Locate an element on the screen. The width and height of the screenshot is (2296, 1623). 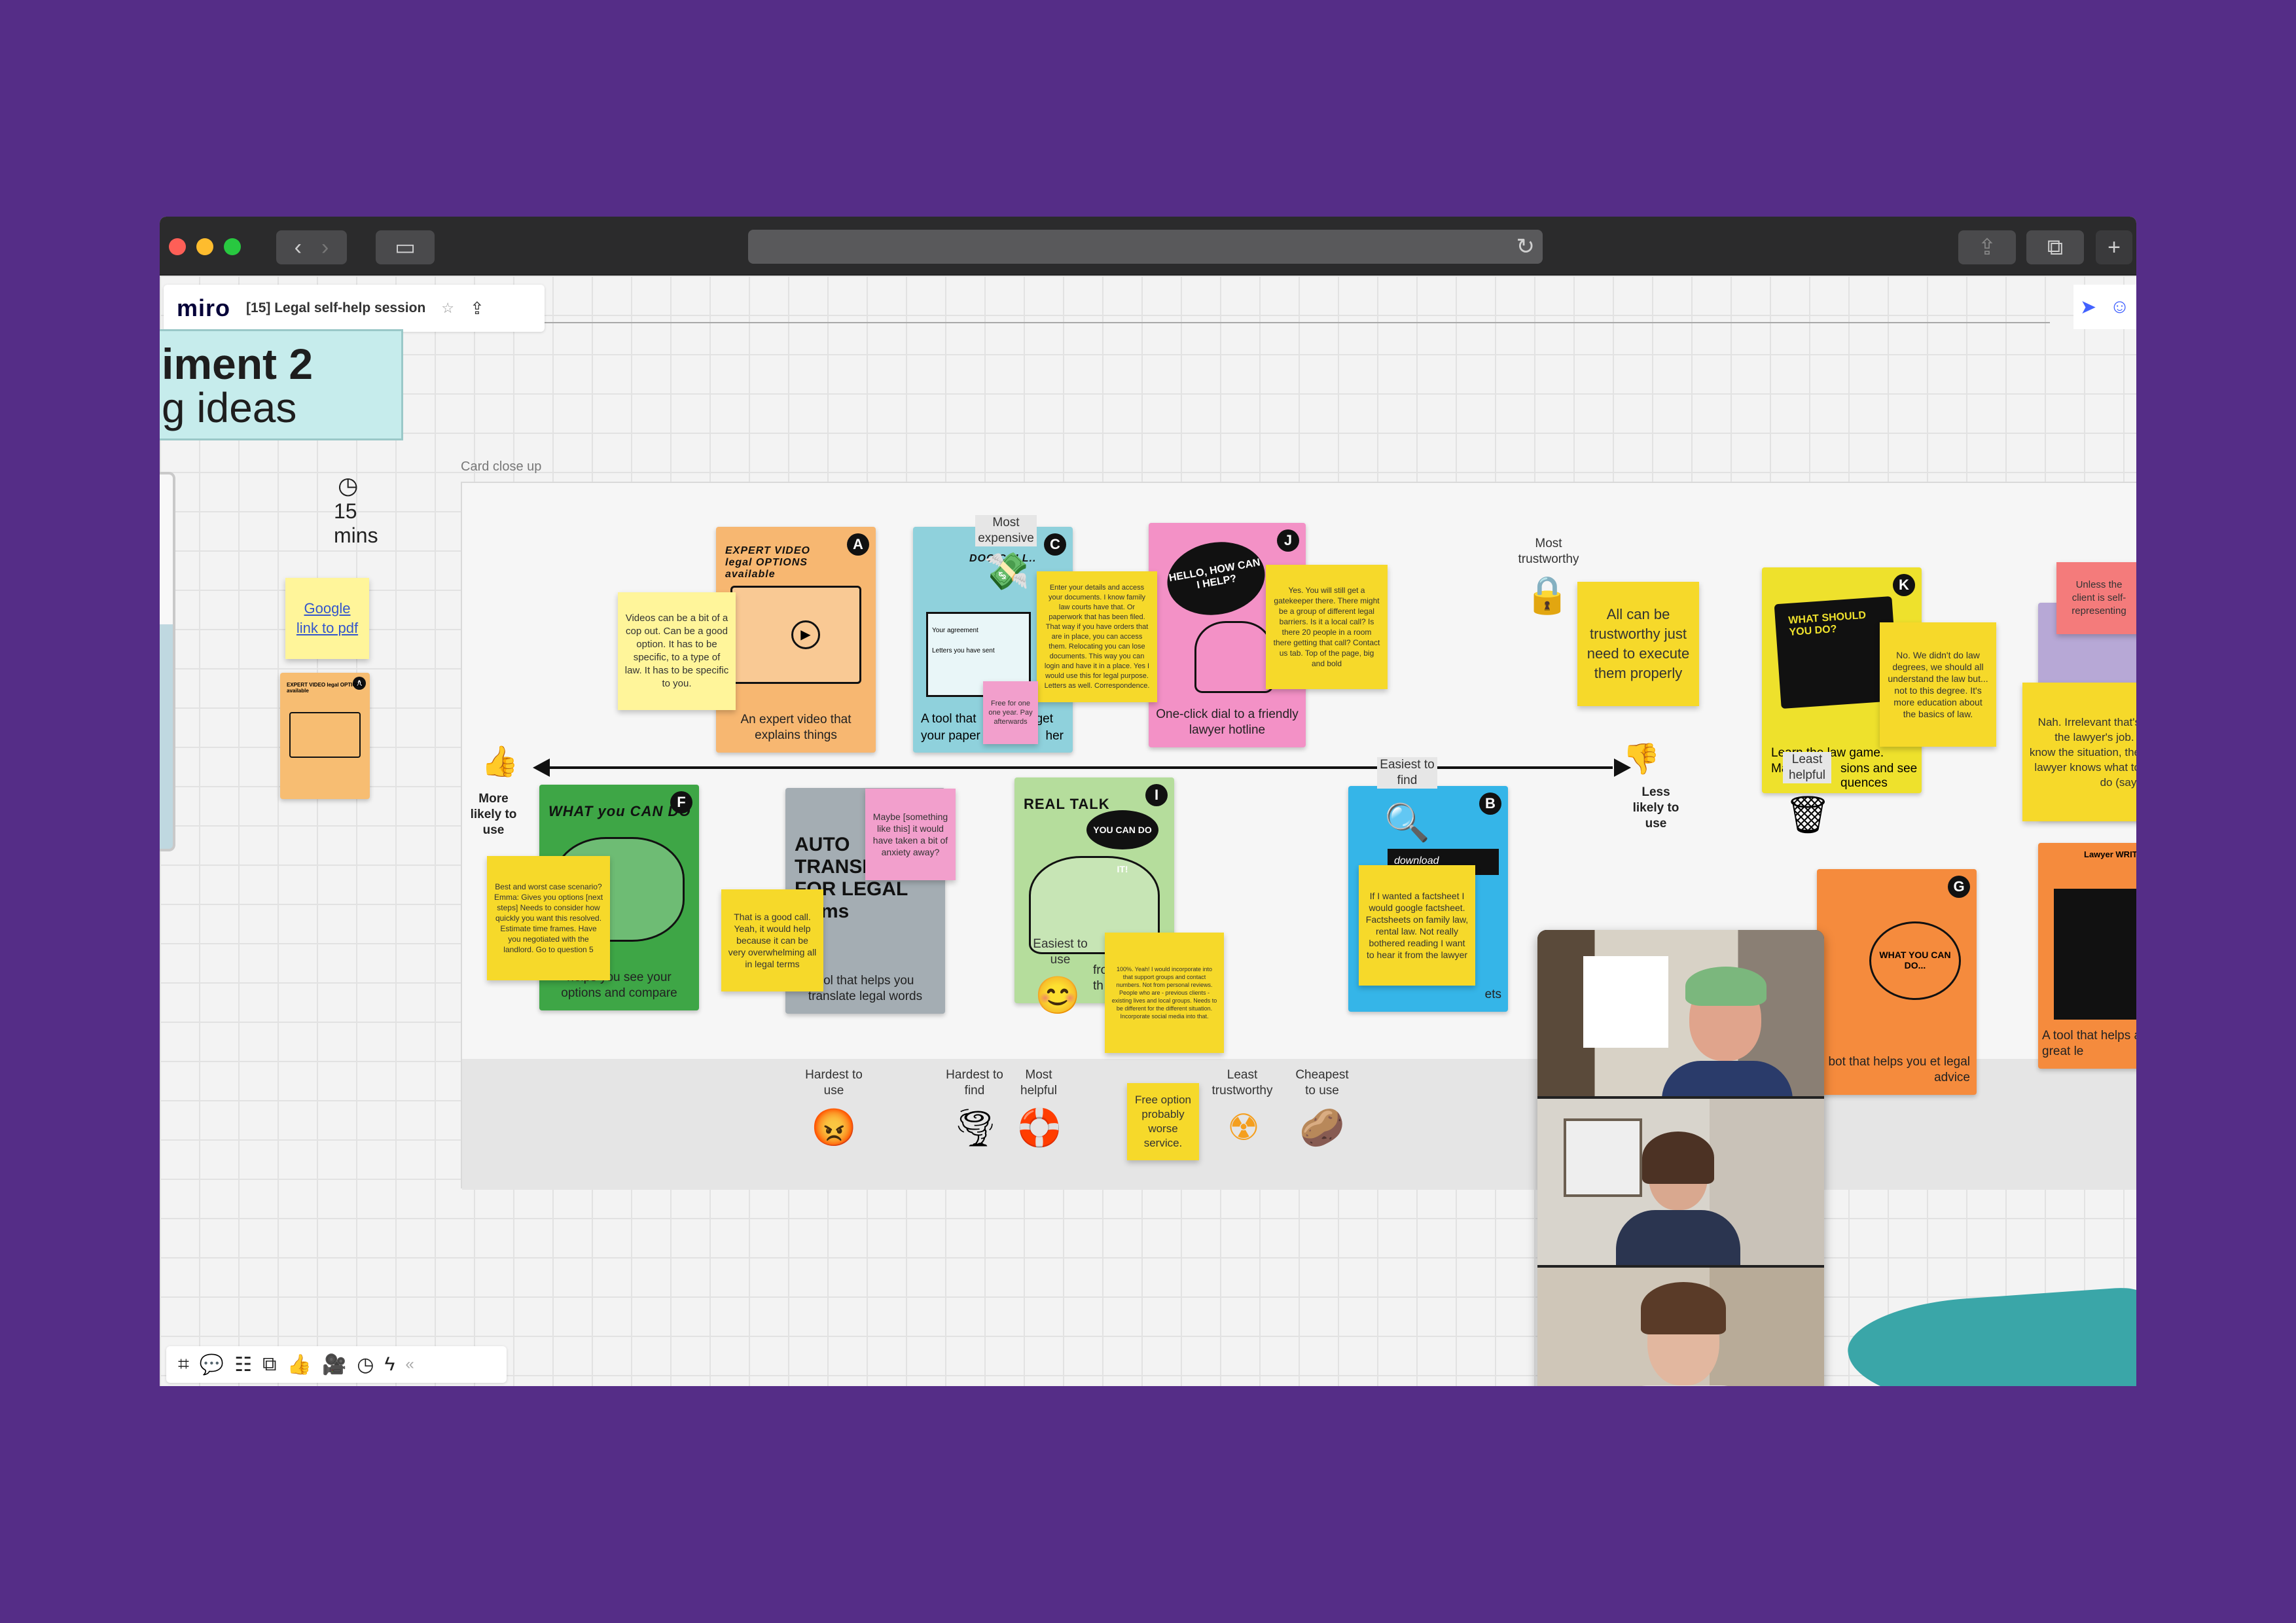
video-call-panel is located at coordinates (1681, 1158).